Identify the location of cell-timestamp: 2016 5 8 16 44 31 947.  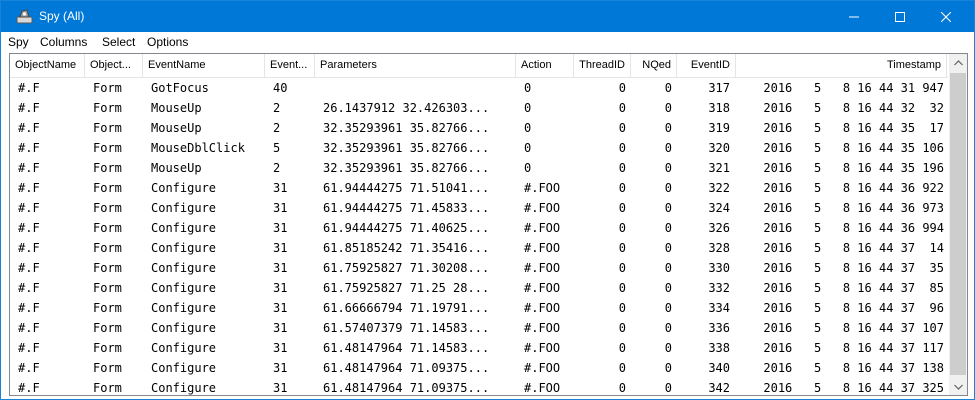
(853, 88).